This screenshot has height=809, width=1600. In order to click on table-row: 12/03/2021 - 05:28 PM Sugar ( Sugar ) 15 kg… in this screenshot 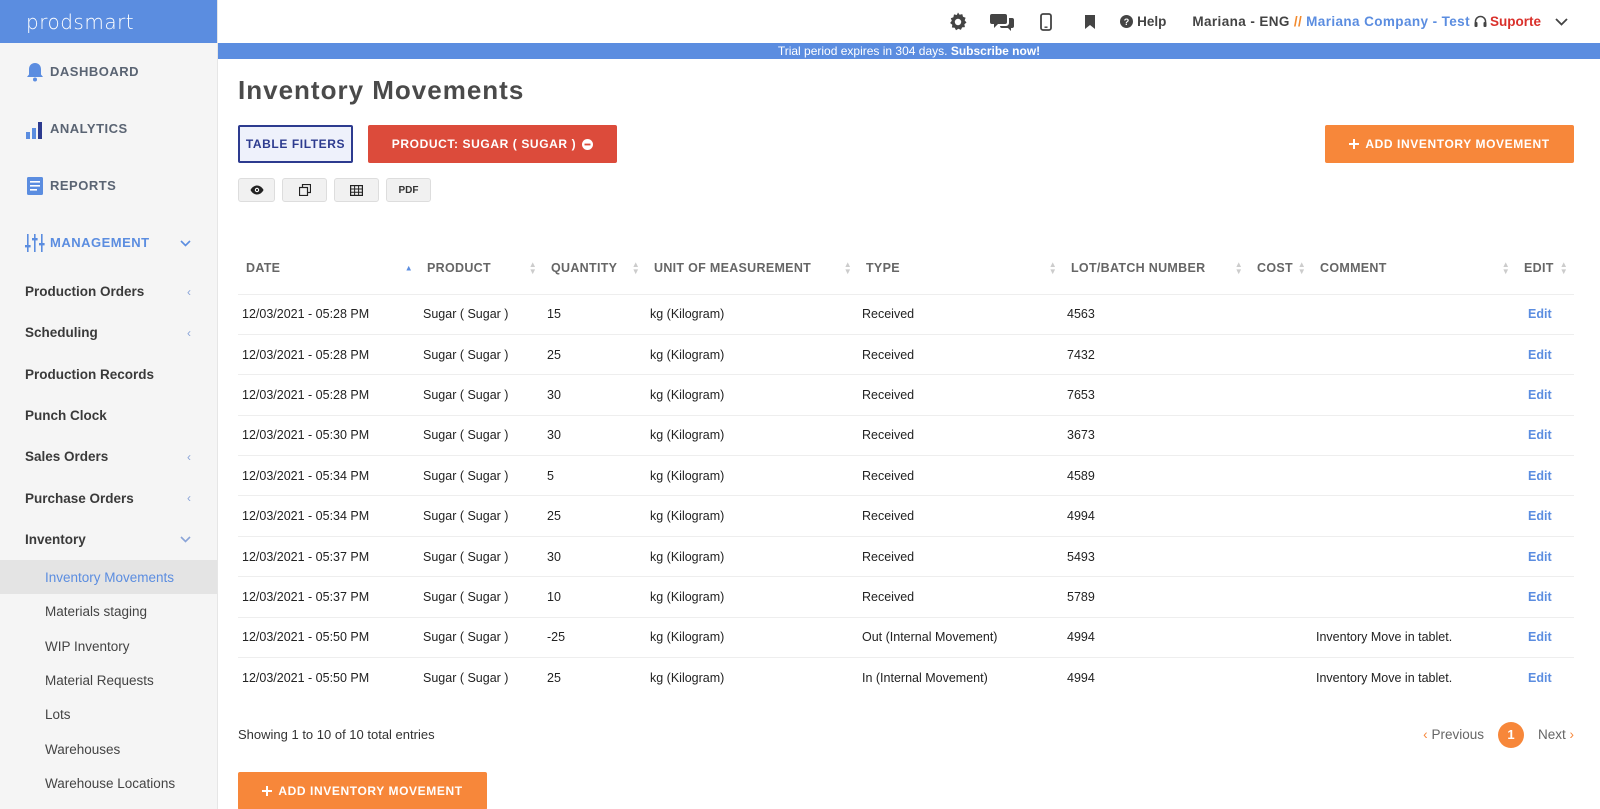, I will do `click(906, 314)`.